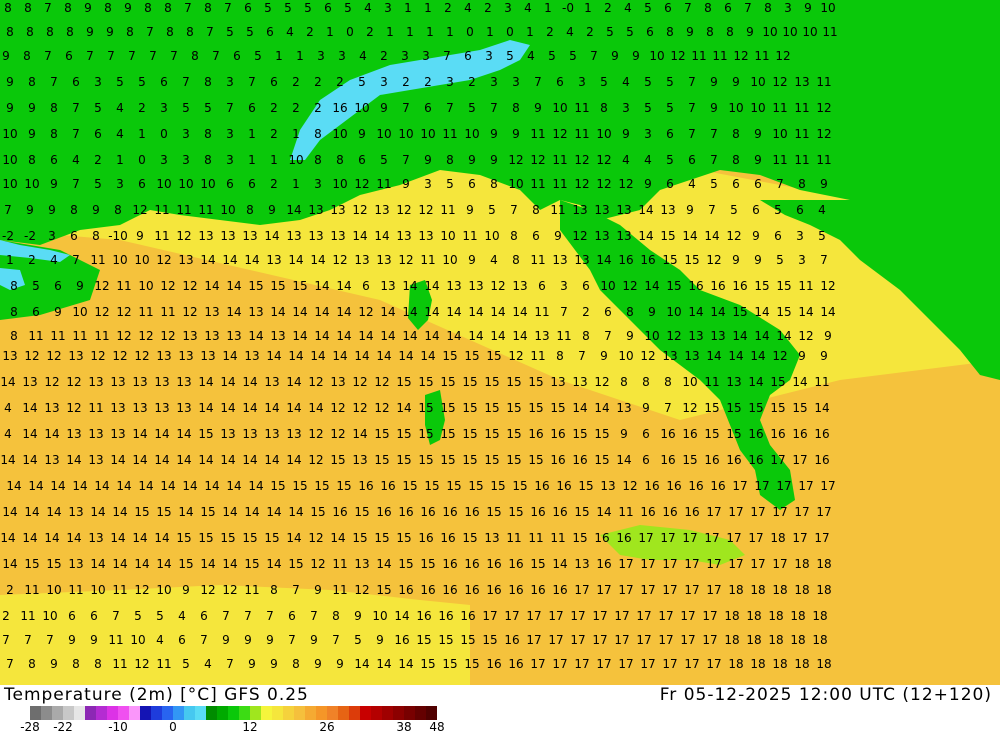  Describe the element at coordinates (797, 640) in the screenshot. I see `temperature-value-label: 18` at that location.